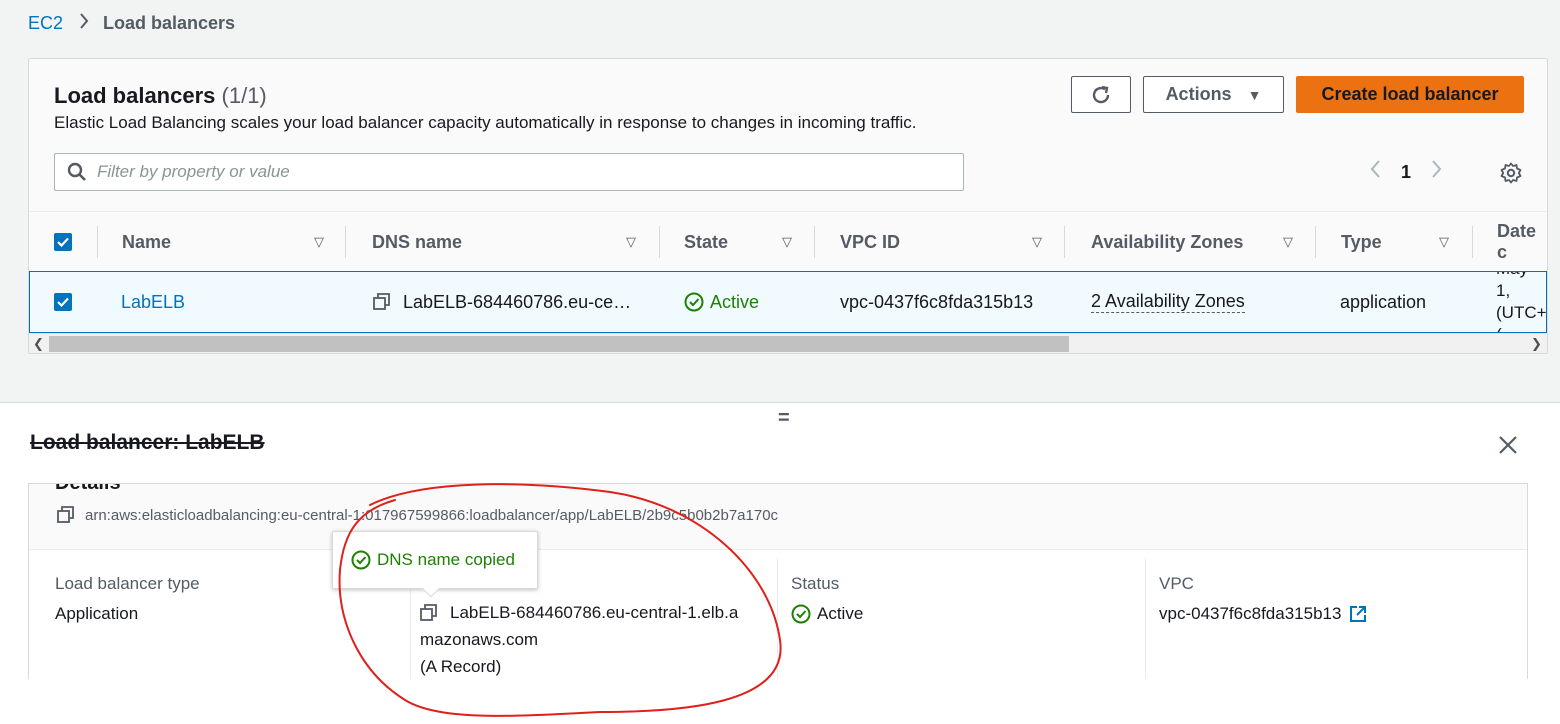 This screenshot has height=724, width=1560. I want to click on horizontal-scrollbar: ❮ ❯, so click(788, 343).